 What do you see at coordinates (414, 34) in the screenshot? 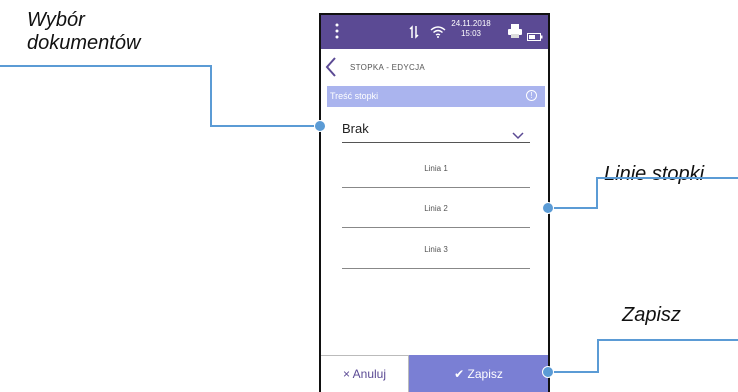
I see `data-transfer-icon` at bounding box center [414, 34].